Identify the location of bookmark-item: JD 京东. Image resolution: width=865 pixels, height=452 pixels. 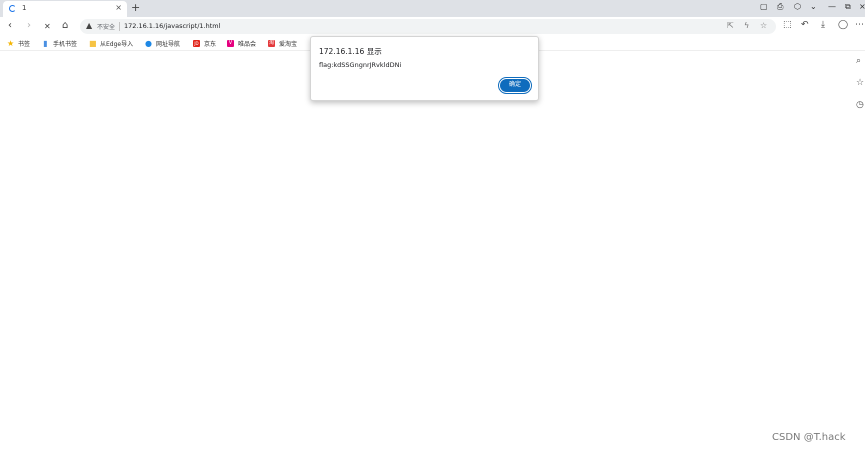
(204, 43).